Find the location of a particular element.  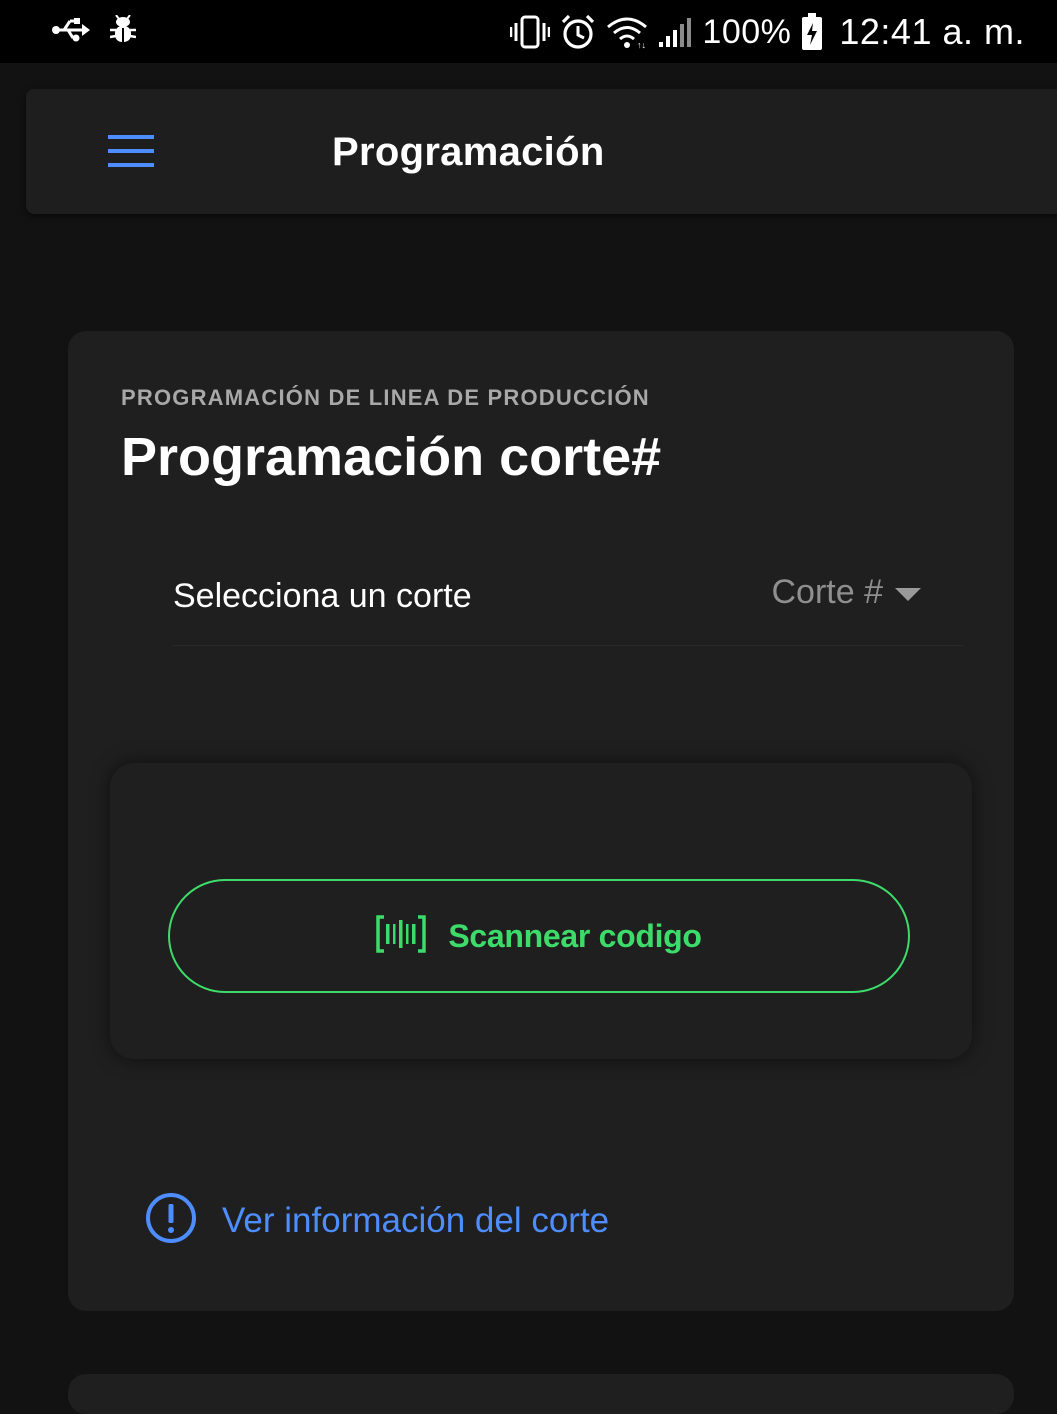

cut-select-dropdown: Corte # is located at coordinates (846, 592).